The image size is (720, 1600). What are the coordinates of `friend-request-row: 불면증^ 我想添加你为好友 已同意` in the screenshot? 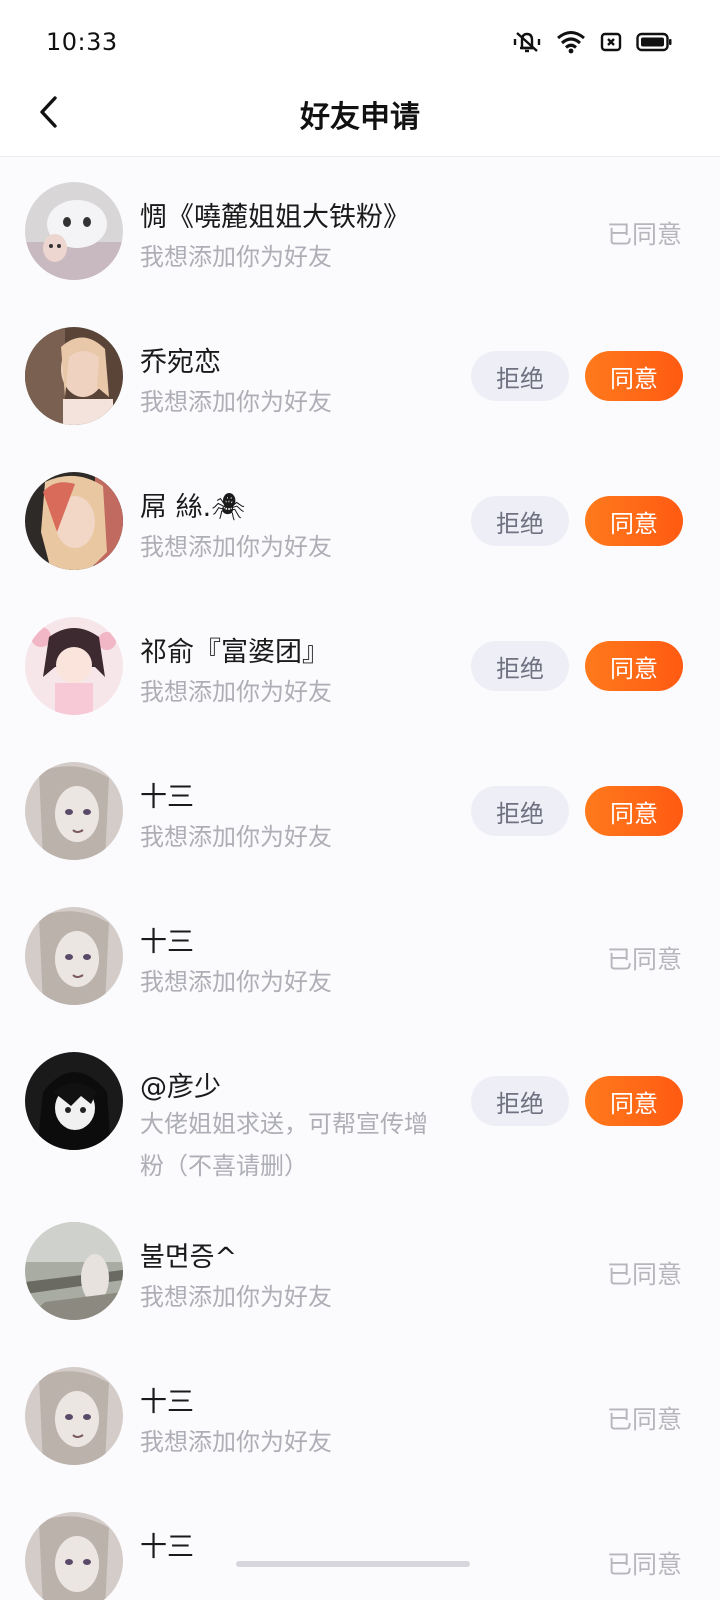 It's located at (360, 1269).